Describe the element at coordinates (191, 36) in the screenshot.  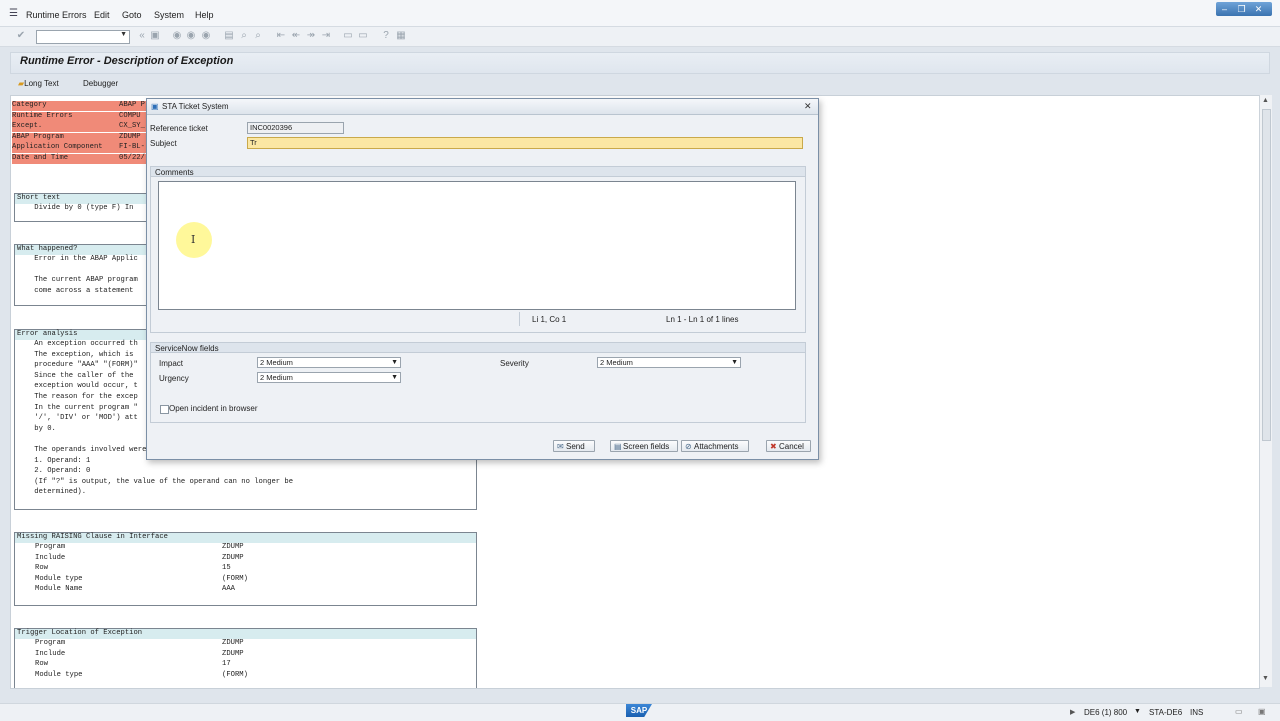
I see `exit-icon: ◉` at that location.